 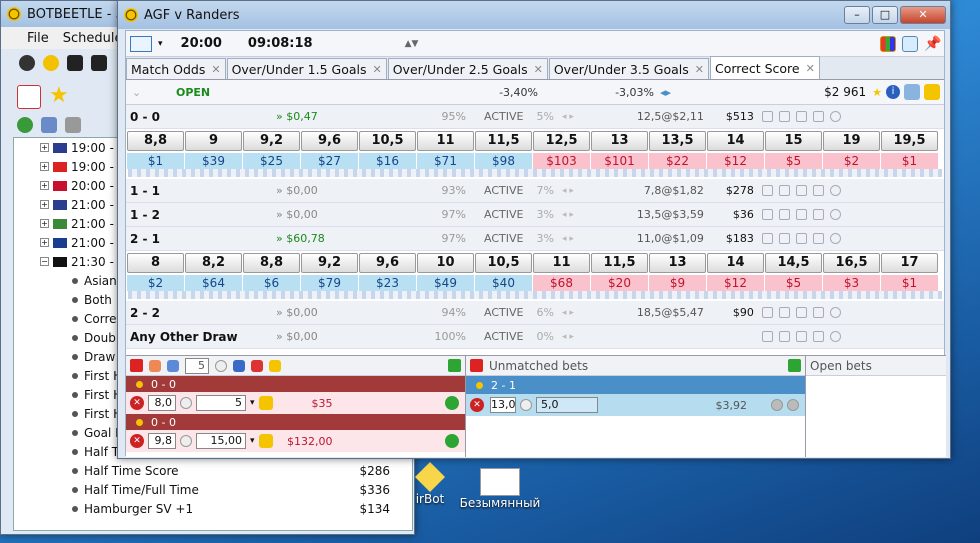 I want to click on odds-button: 14, so click(x=735, y=141).